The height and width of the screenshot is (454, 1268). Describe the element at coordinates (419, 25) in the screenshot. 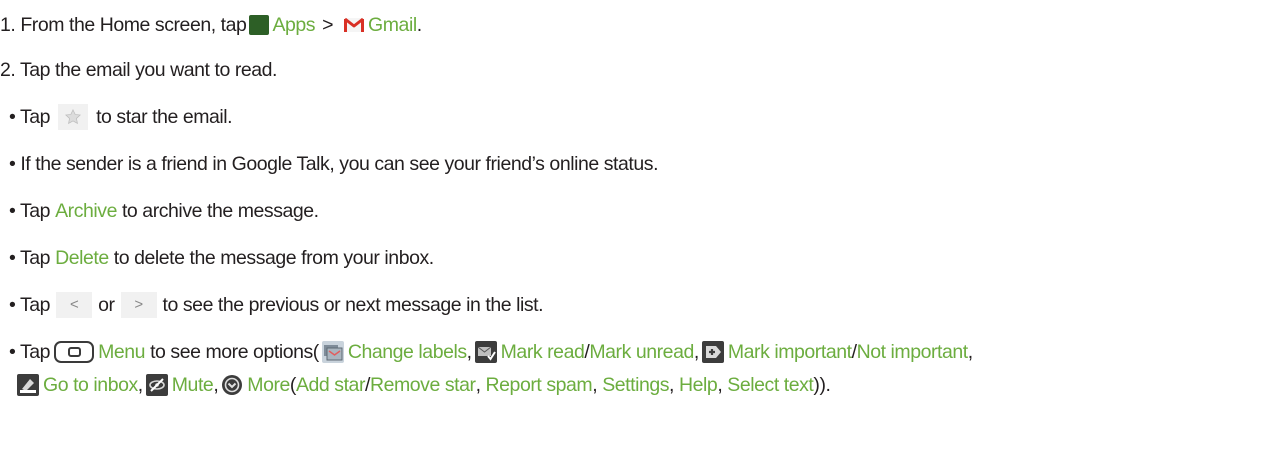

I see `step-1-end: .` at that location.